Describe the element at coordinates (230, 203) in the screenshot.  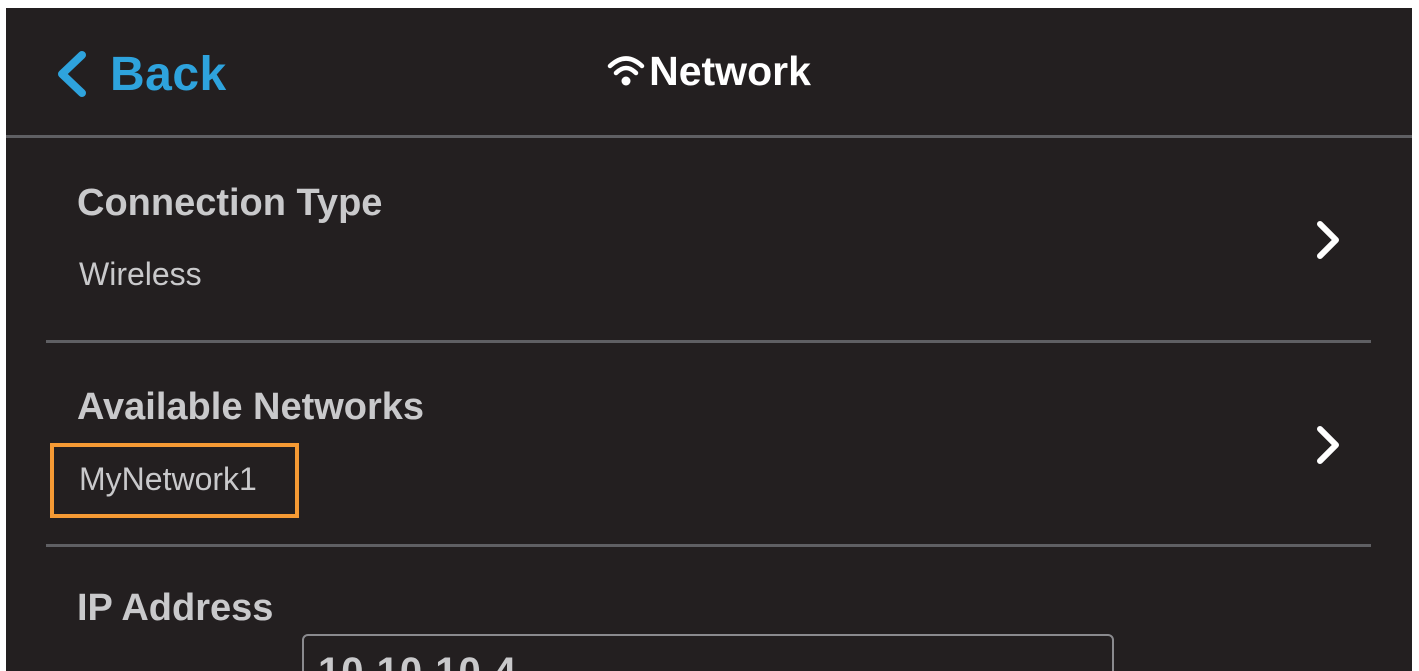
I see `connection-type-label: Connection Type` at that location.